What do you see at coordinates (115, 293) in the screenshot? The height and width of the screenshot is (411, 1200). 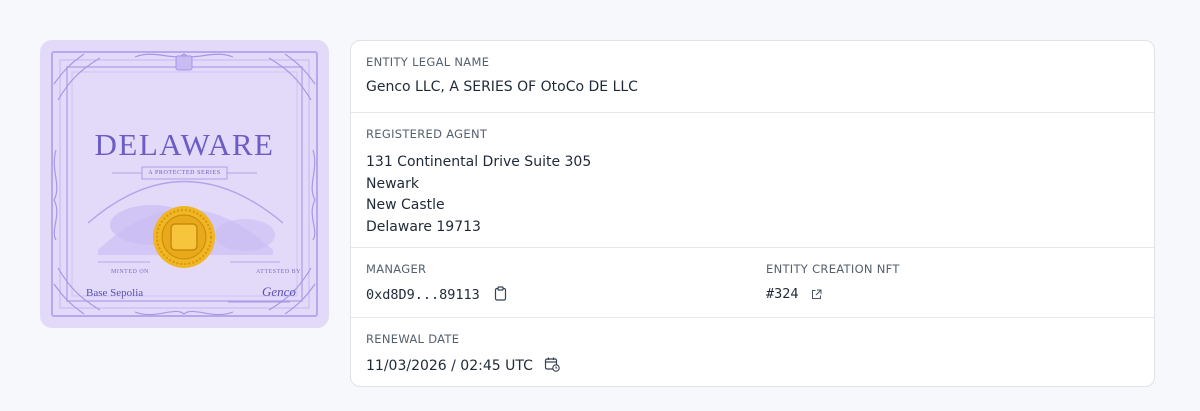 I see `minted-on-value: Base Sepolia` at bounding box center [115, 293].